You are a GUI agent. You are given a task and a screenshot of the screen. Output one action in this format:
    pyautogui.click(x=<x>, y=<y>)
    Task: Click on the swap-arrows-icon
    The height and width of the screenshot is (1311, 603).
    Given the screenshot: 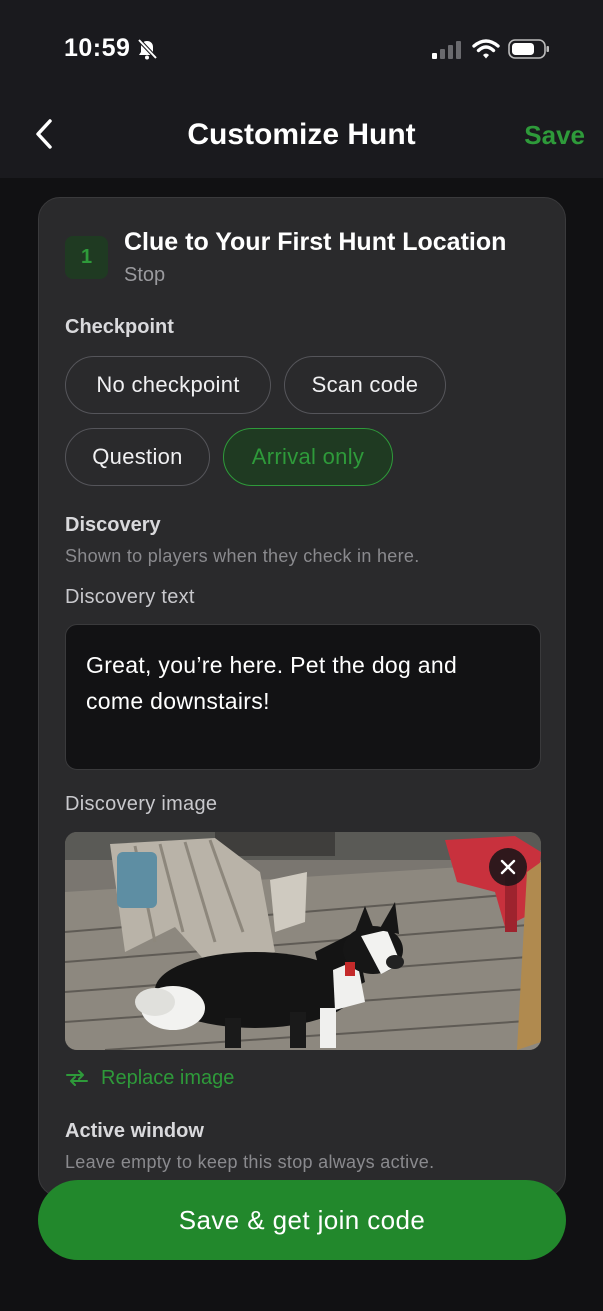 What is the action you would take?
    pyautogui.click(x=77, y=1078)
    